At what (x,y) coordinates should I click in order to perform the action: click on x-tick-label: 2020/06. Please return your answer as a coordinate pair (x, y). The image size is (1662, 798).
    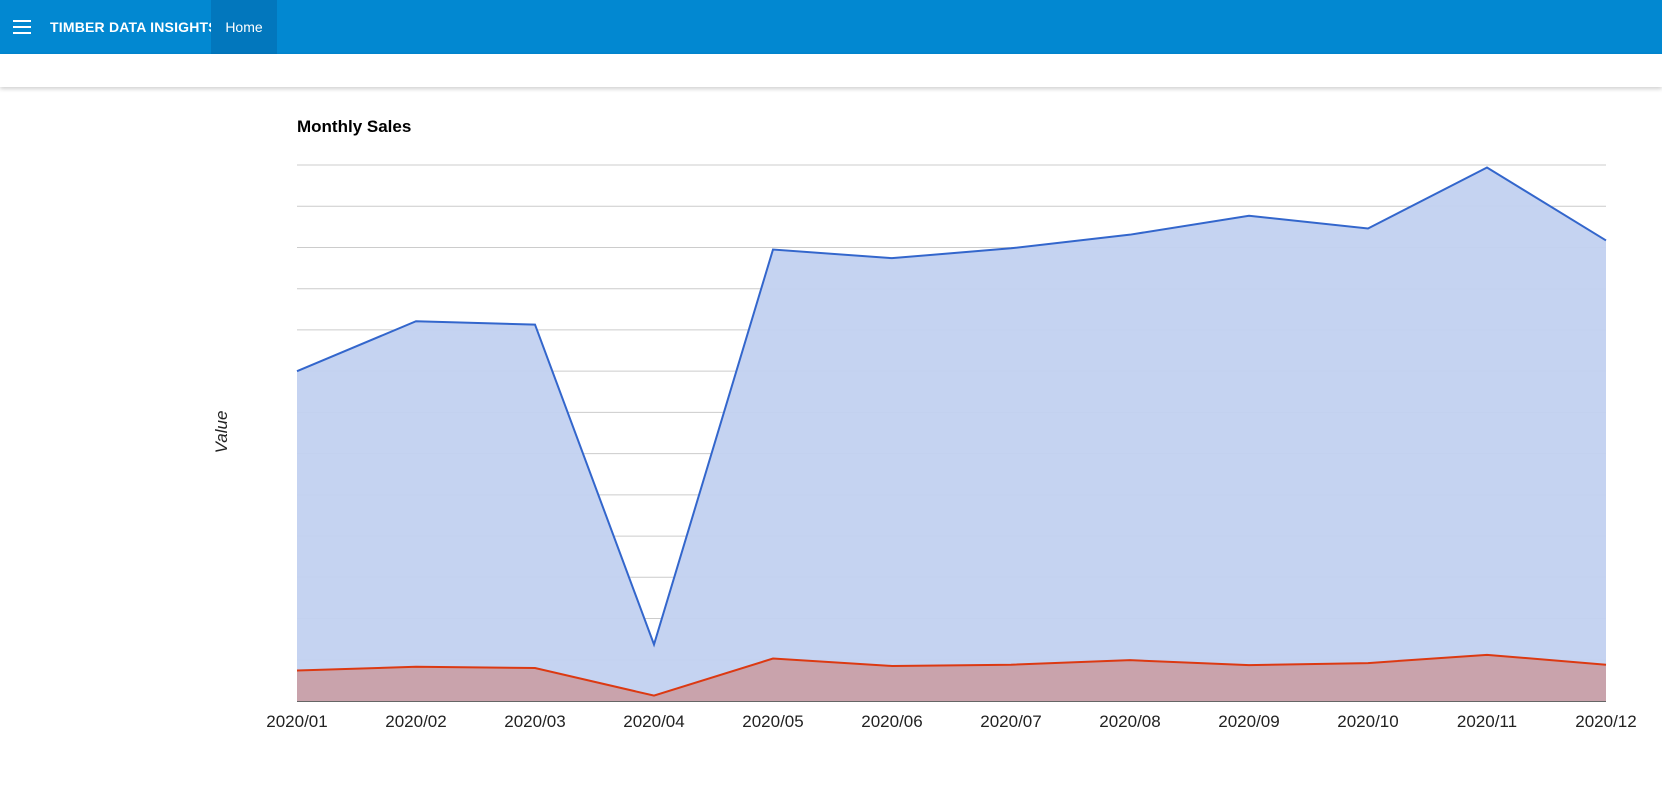
    Looking at the image, I should click on (891, 721).